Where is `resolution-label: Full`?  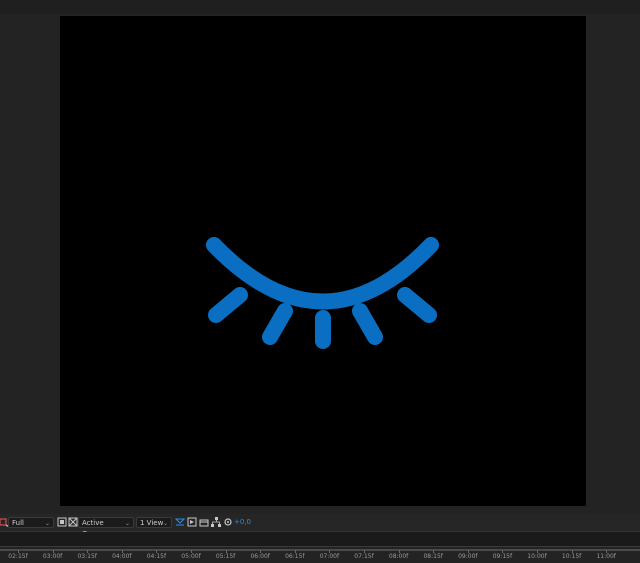 resolution-label: Full is located at coordinates (18, 523).